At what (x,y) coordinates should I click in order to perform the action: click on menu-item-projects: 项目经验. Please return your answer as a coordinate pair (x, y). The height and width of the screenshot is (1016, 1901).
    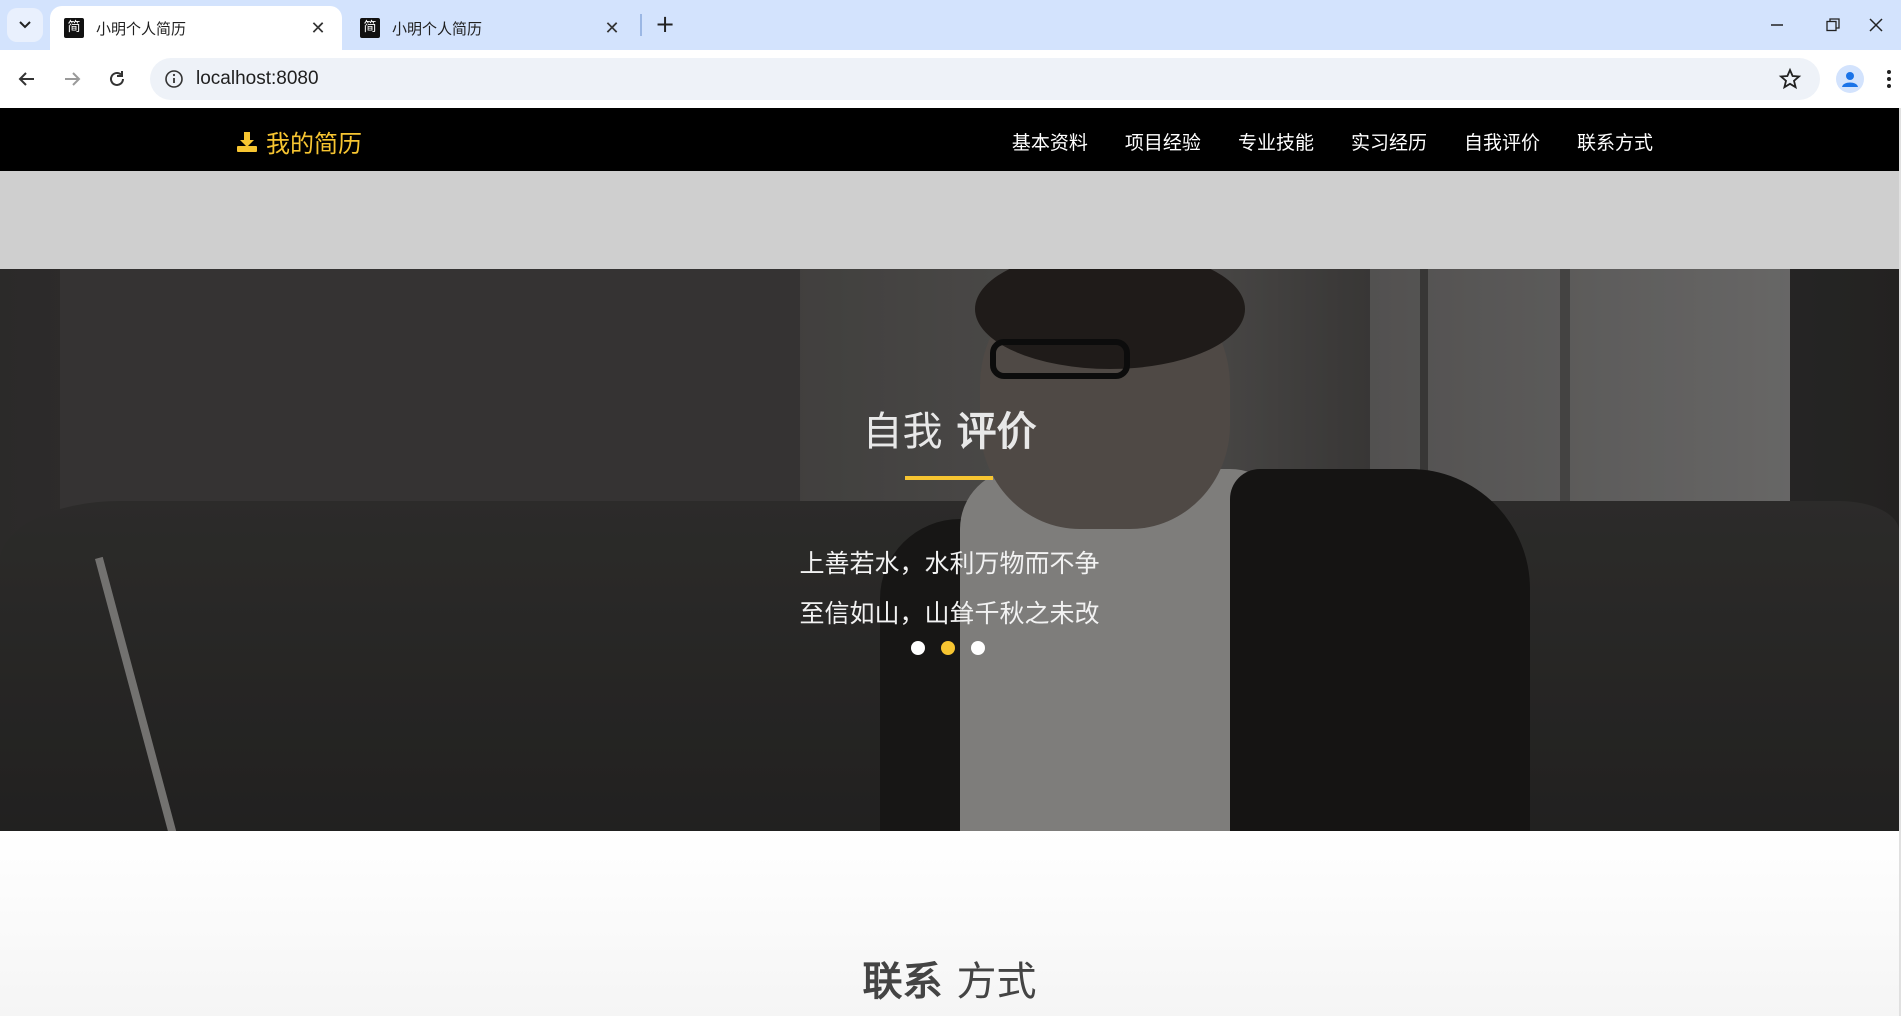
    Looking at the image, I should click on (1163, 141).